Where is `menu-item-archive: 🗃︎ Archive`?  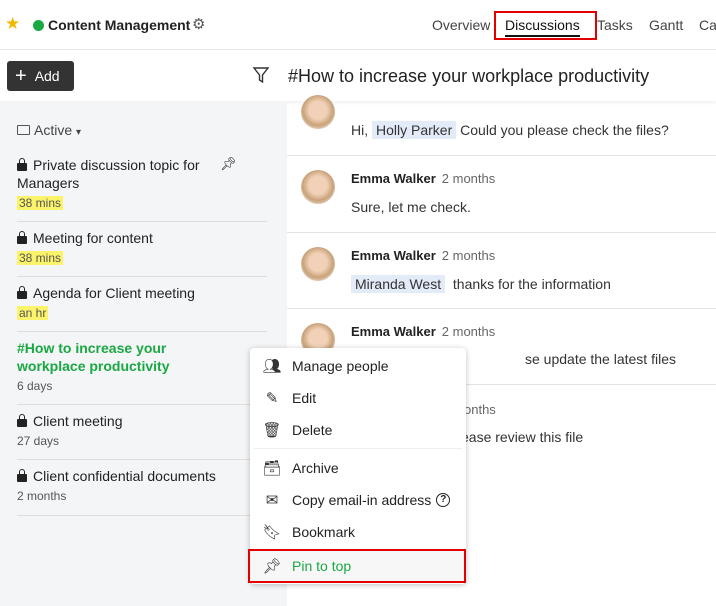
menu-item-archive: 🗃︎ Archive is located at coordinates (358, 468).